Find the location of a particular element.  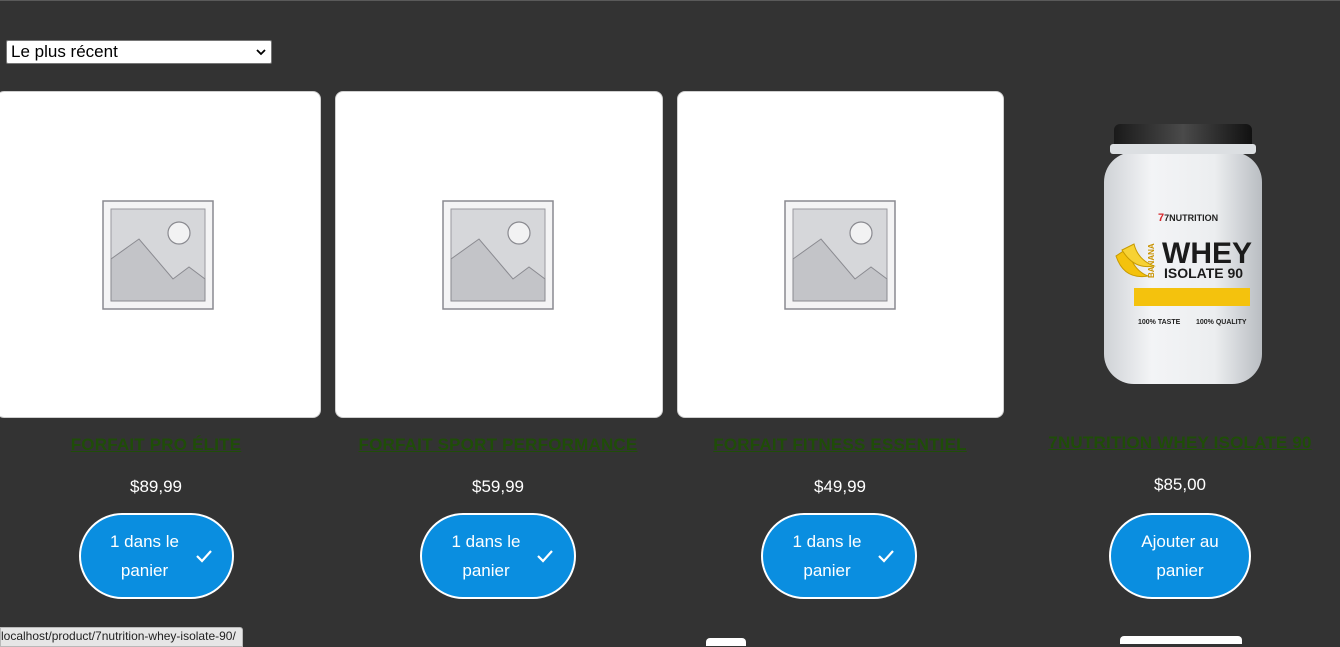

product-price: $49,99 is located at coordinates (840, 486).